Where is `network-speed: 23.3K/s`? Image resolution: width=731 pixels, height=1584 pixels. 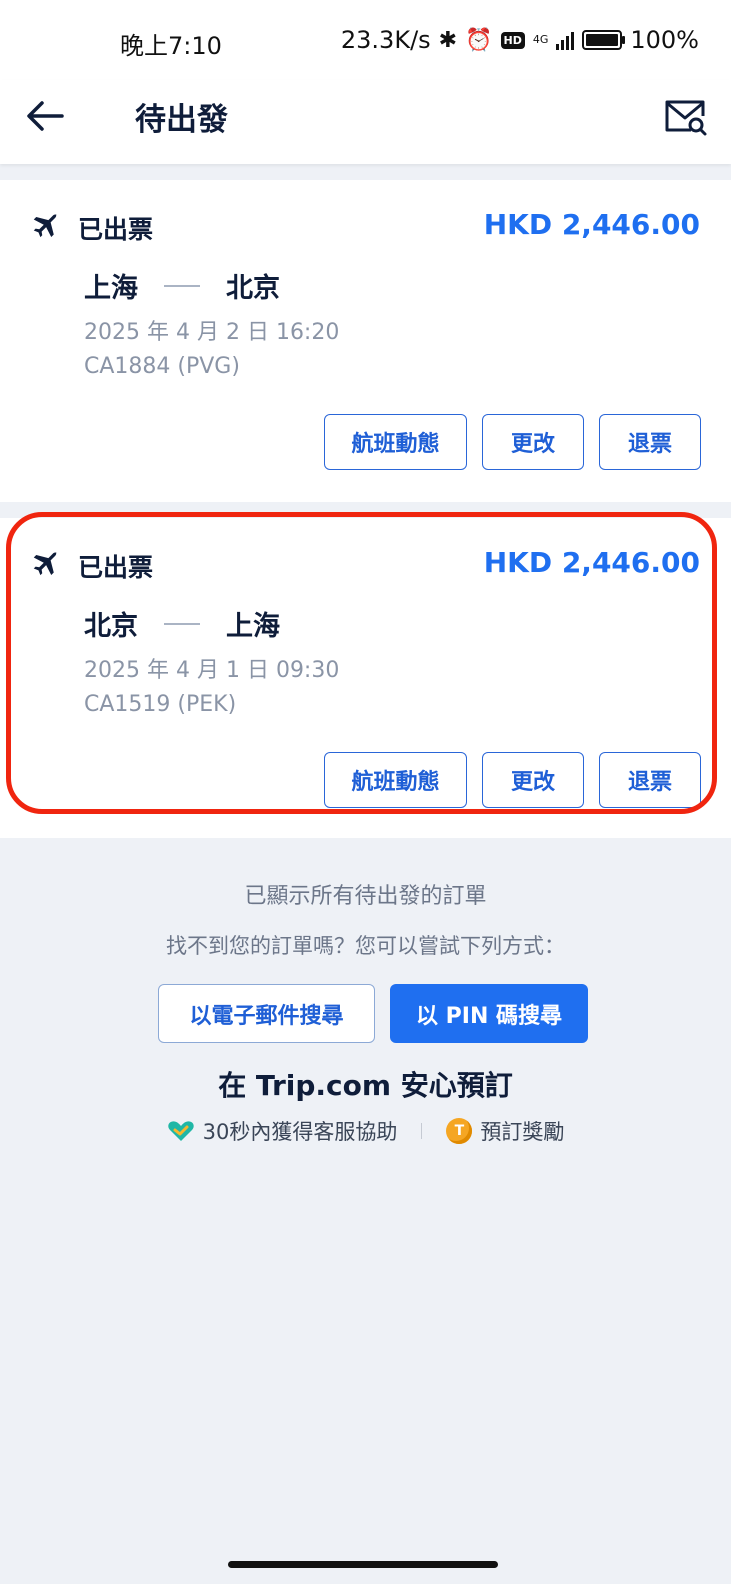 network-speed: 23.3K/s is located at coordinates (385, 40).